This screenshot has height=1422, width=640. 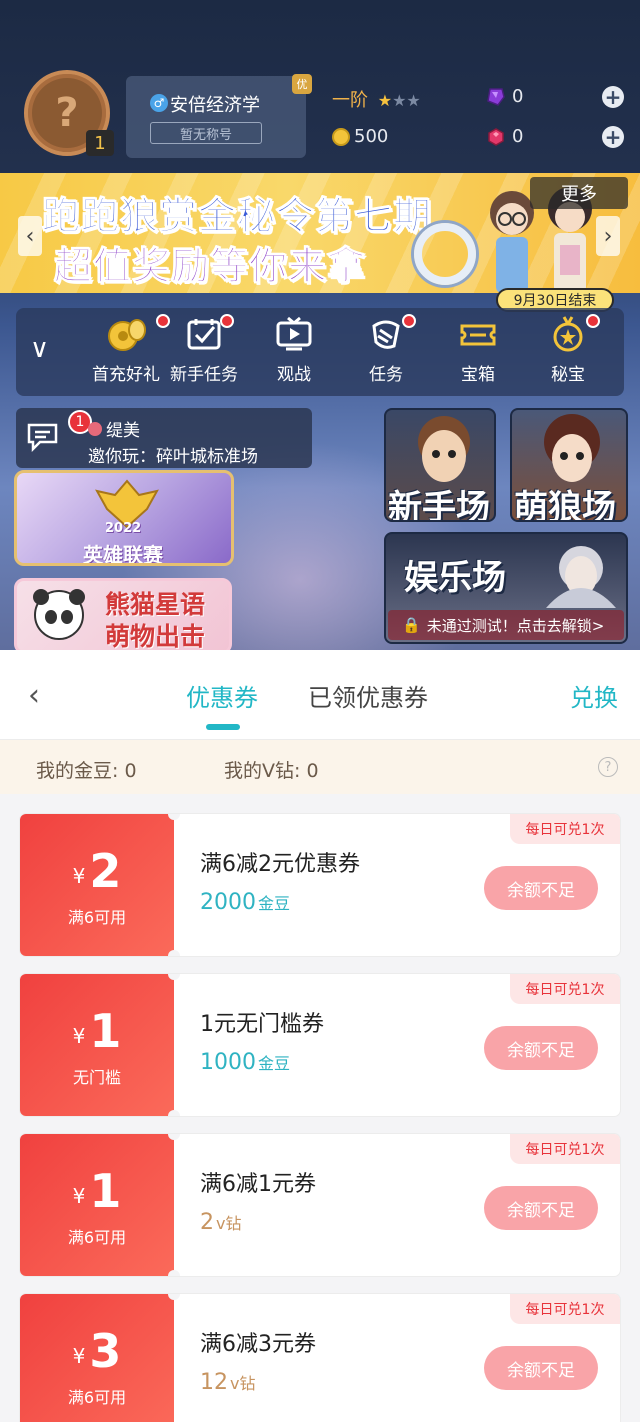 I want to click on collapse-chevron-icon: ∨, so click(x=39, y=349).